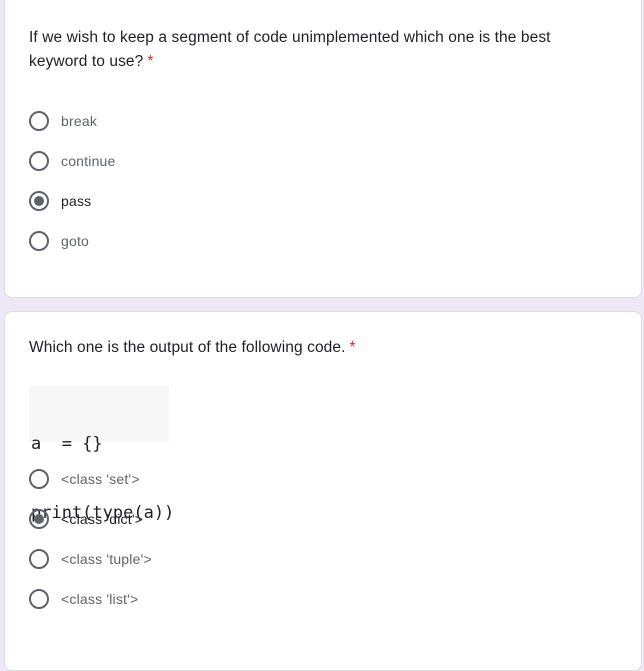 The width and height of the screenshot is (644, 671). What do you see at coordinates (100, 479) in the screenshot?
I see `option-label: <class 'set'>` at bounding box center [100, 479].